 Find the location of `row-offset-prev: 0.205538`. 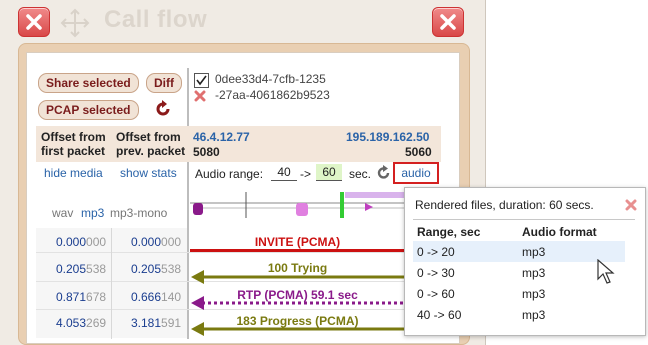

row-offset-prev: 0.205538 is located at coordinates (156, 269).